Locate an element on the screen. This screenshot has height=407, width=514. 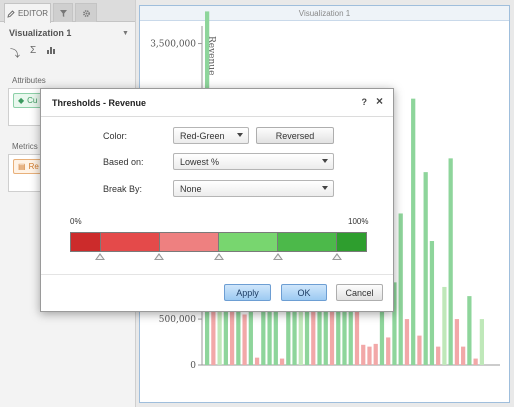
tab-properties is located at coordinates (86, 12).